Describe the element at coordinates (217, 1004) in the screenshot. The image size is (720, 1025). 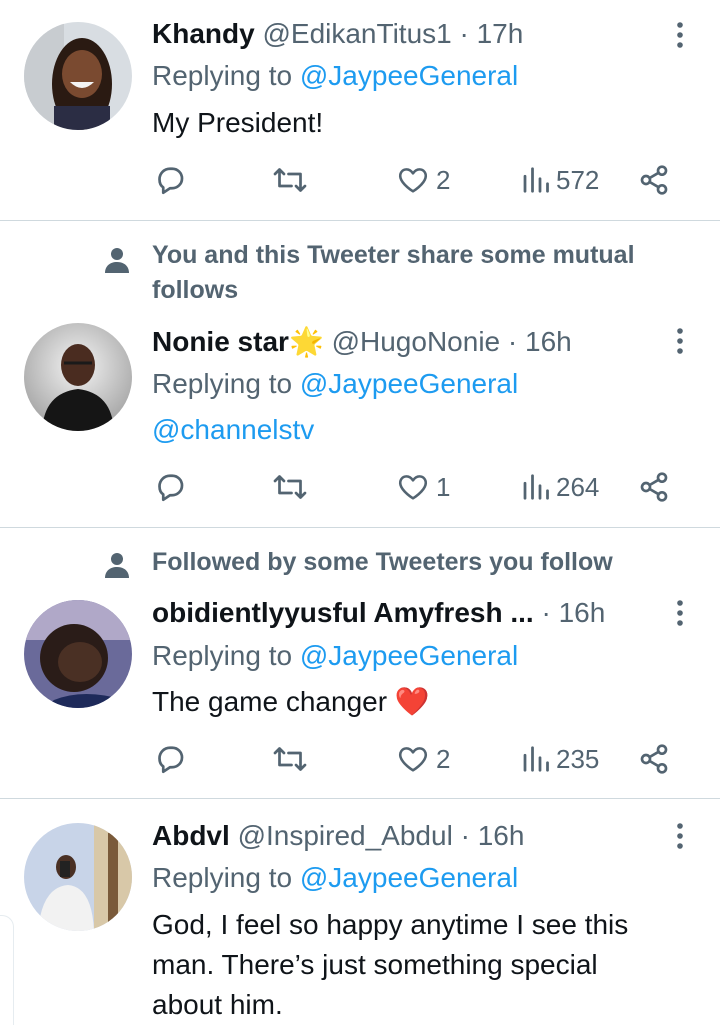
I see `tweet-text-line: about him.` at that location.